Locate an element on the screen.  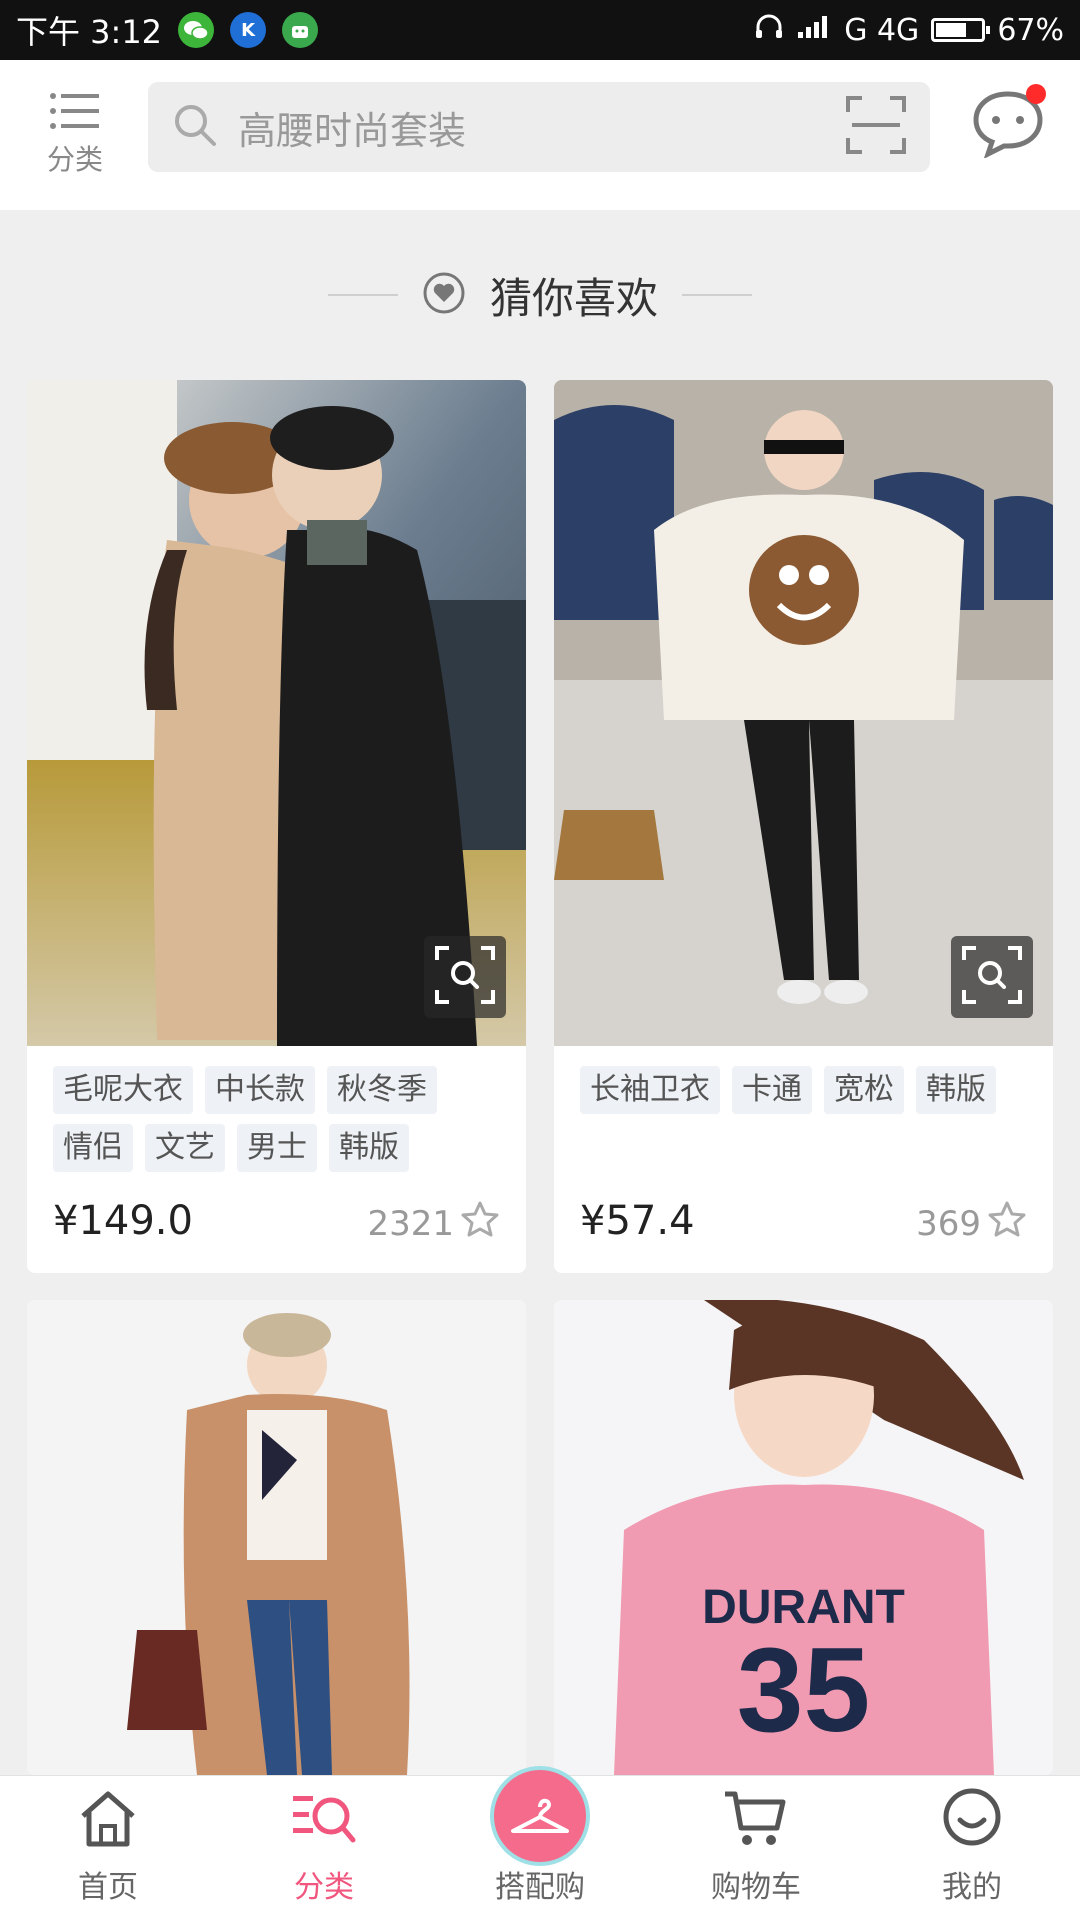
battery-percent: 67% is located at coordinates (1030, 30).